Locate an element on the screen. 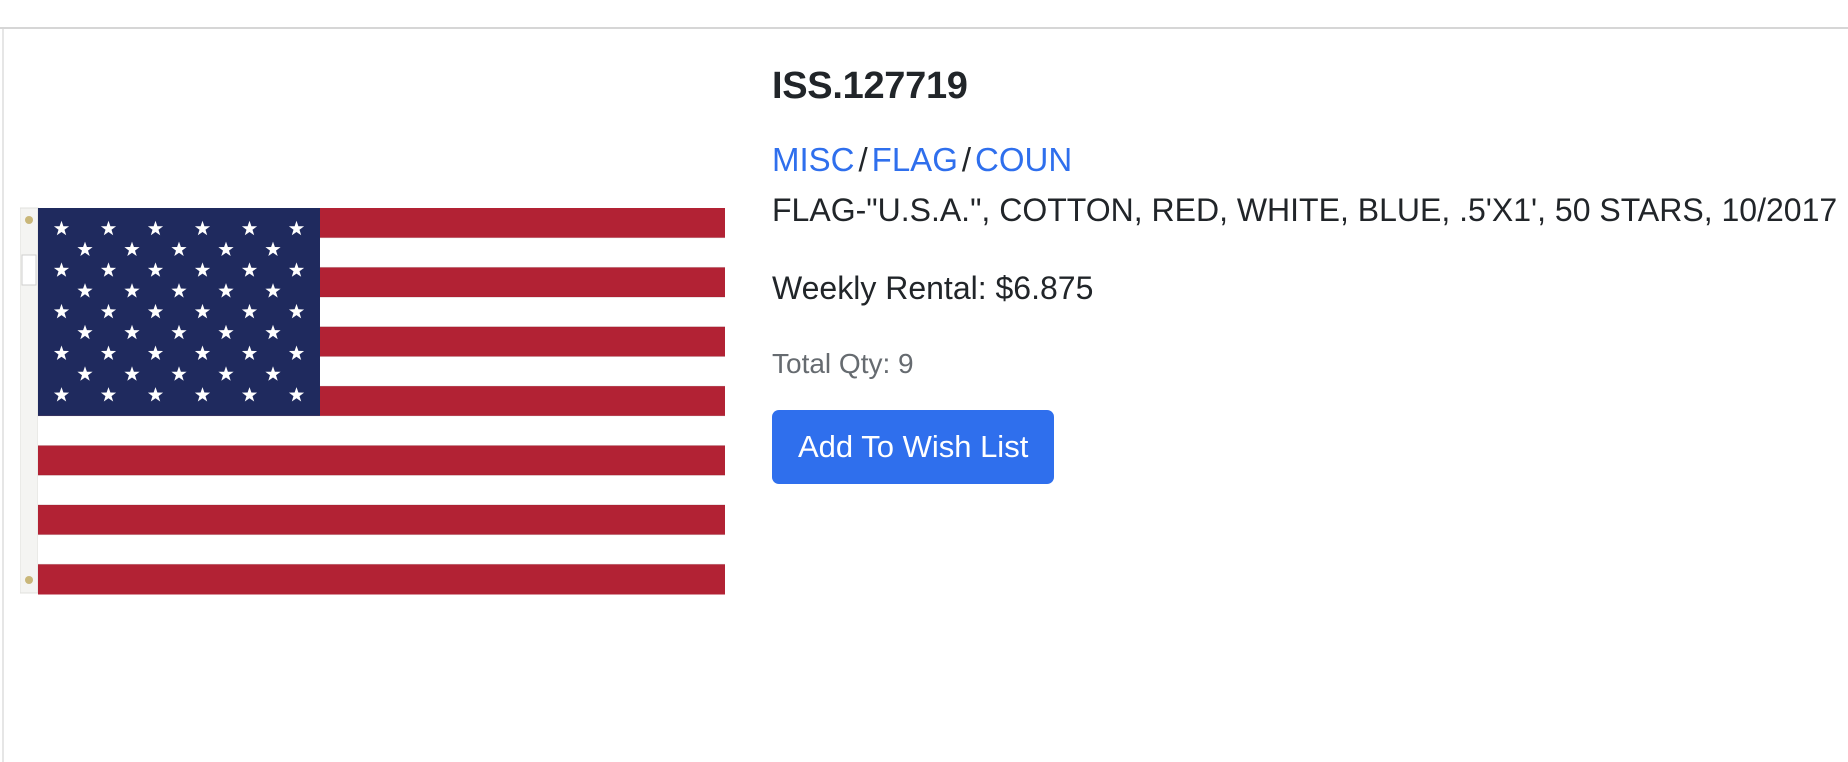 The image size is (1848, 762). weekly-rental-price: Weekly Rental: $6.875 is located at coordinates (933, 288).